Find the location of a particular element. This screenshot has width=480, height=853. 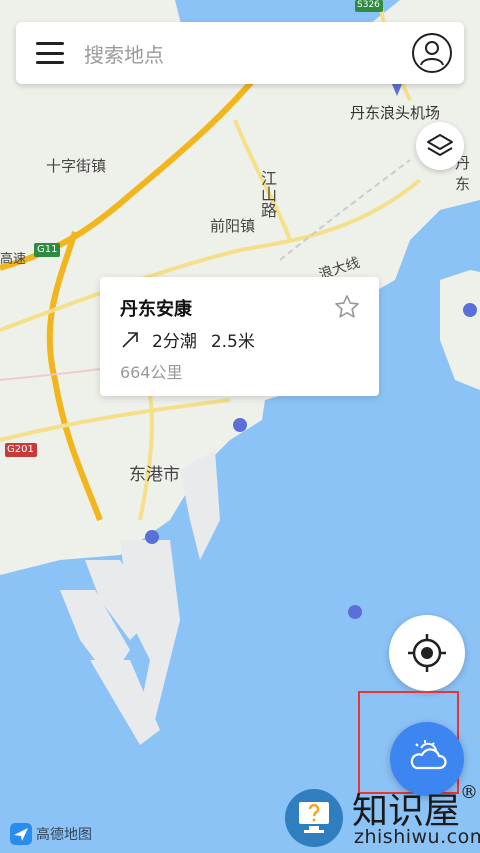

watermark-reg: ® is located at coordinates (469, 792).